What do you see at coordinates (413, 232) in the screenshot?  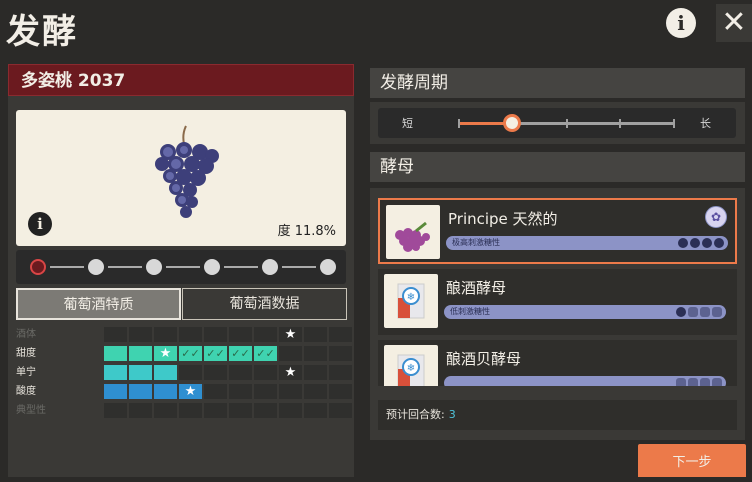 I see `grape-cluster-icon` at bounding box center [413, 232].